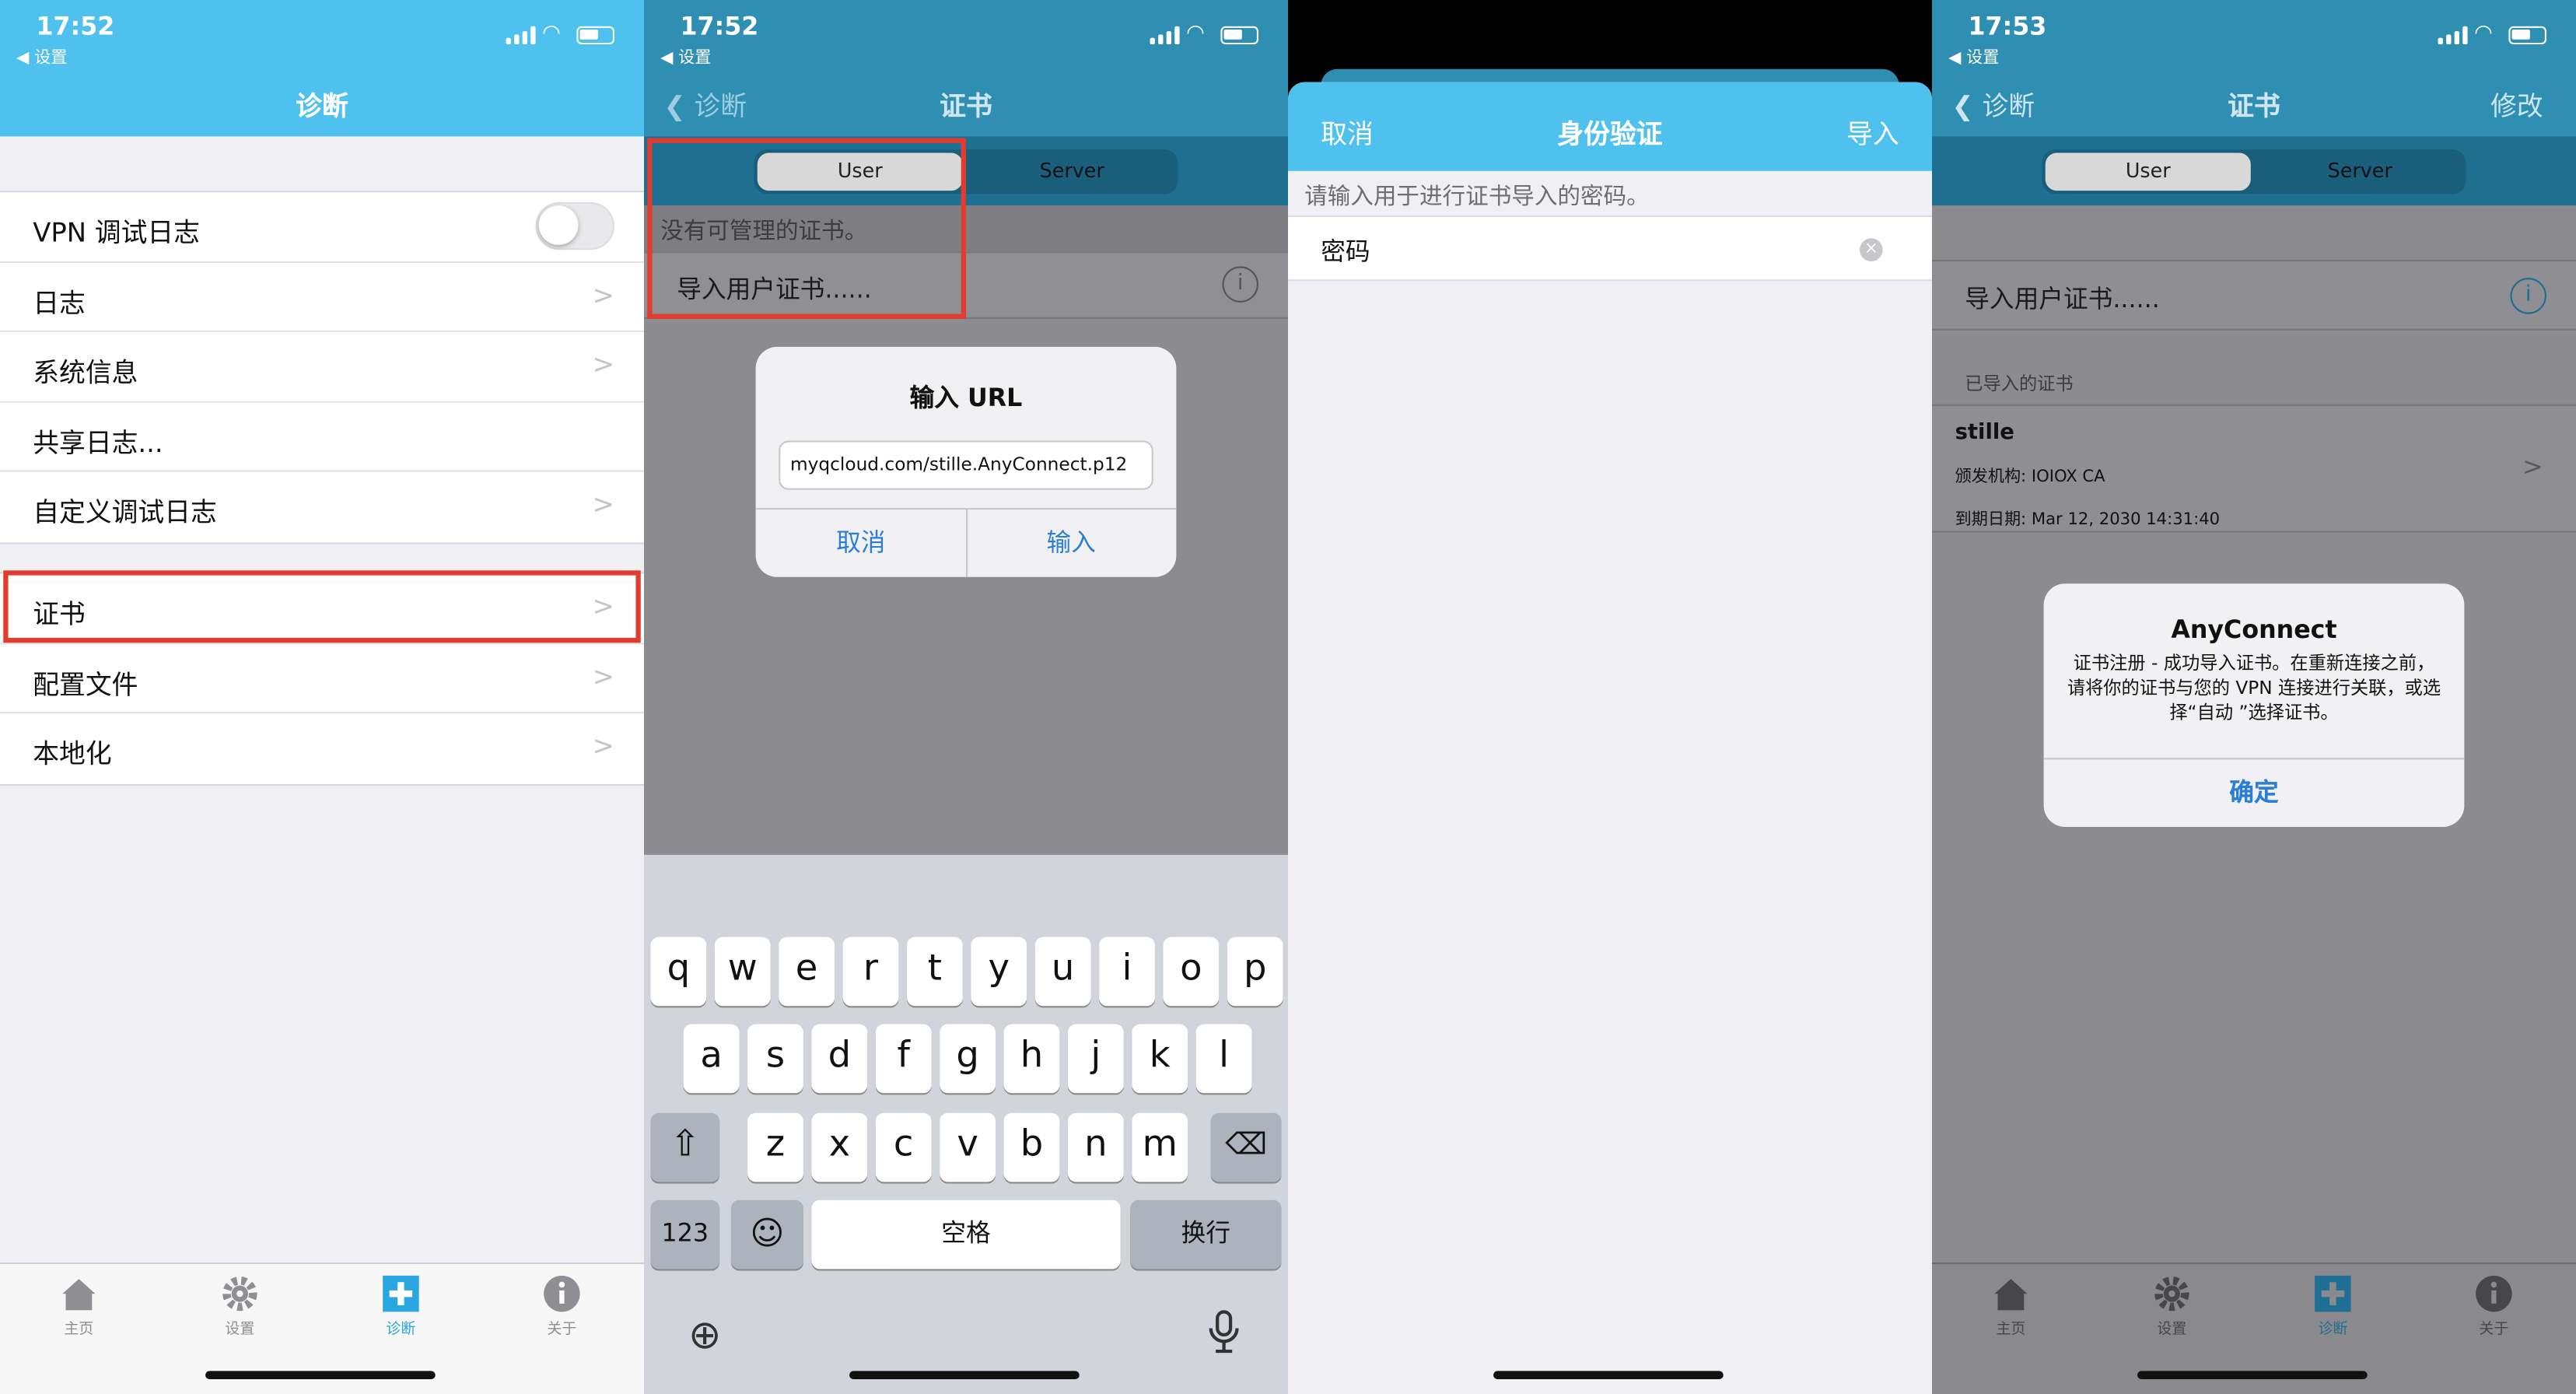  Describe the element at coordinates (966, 1235) in the screenshot. I see `space-key: 空格` at that location.